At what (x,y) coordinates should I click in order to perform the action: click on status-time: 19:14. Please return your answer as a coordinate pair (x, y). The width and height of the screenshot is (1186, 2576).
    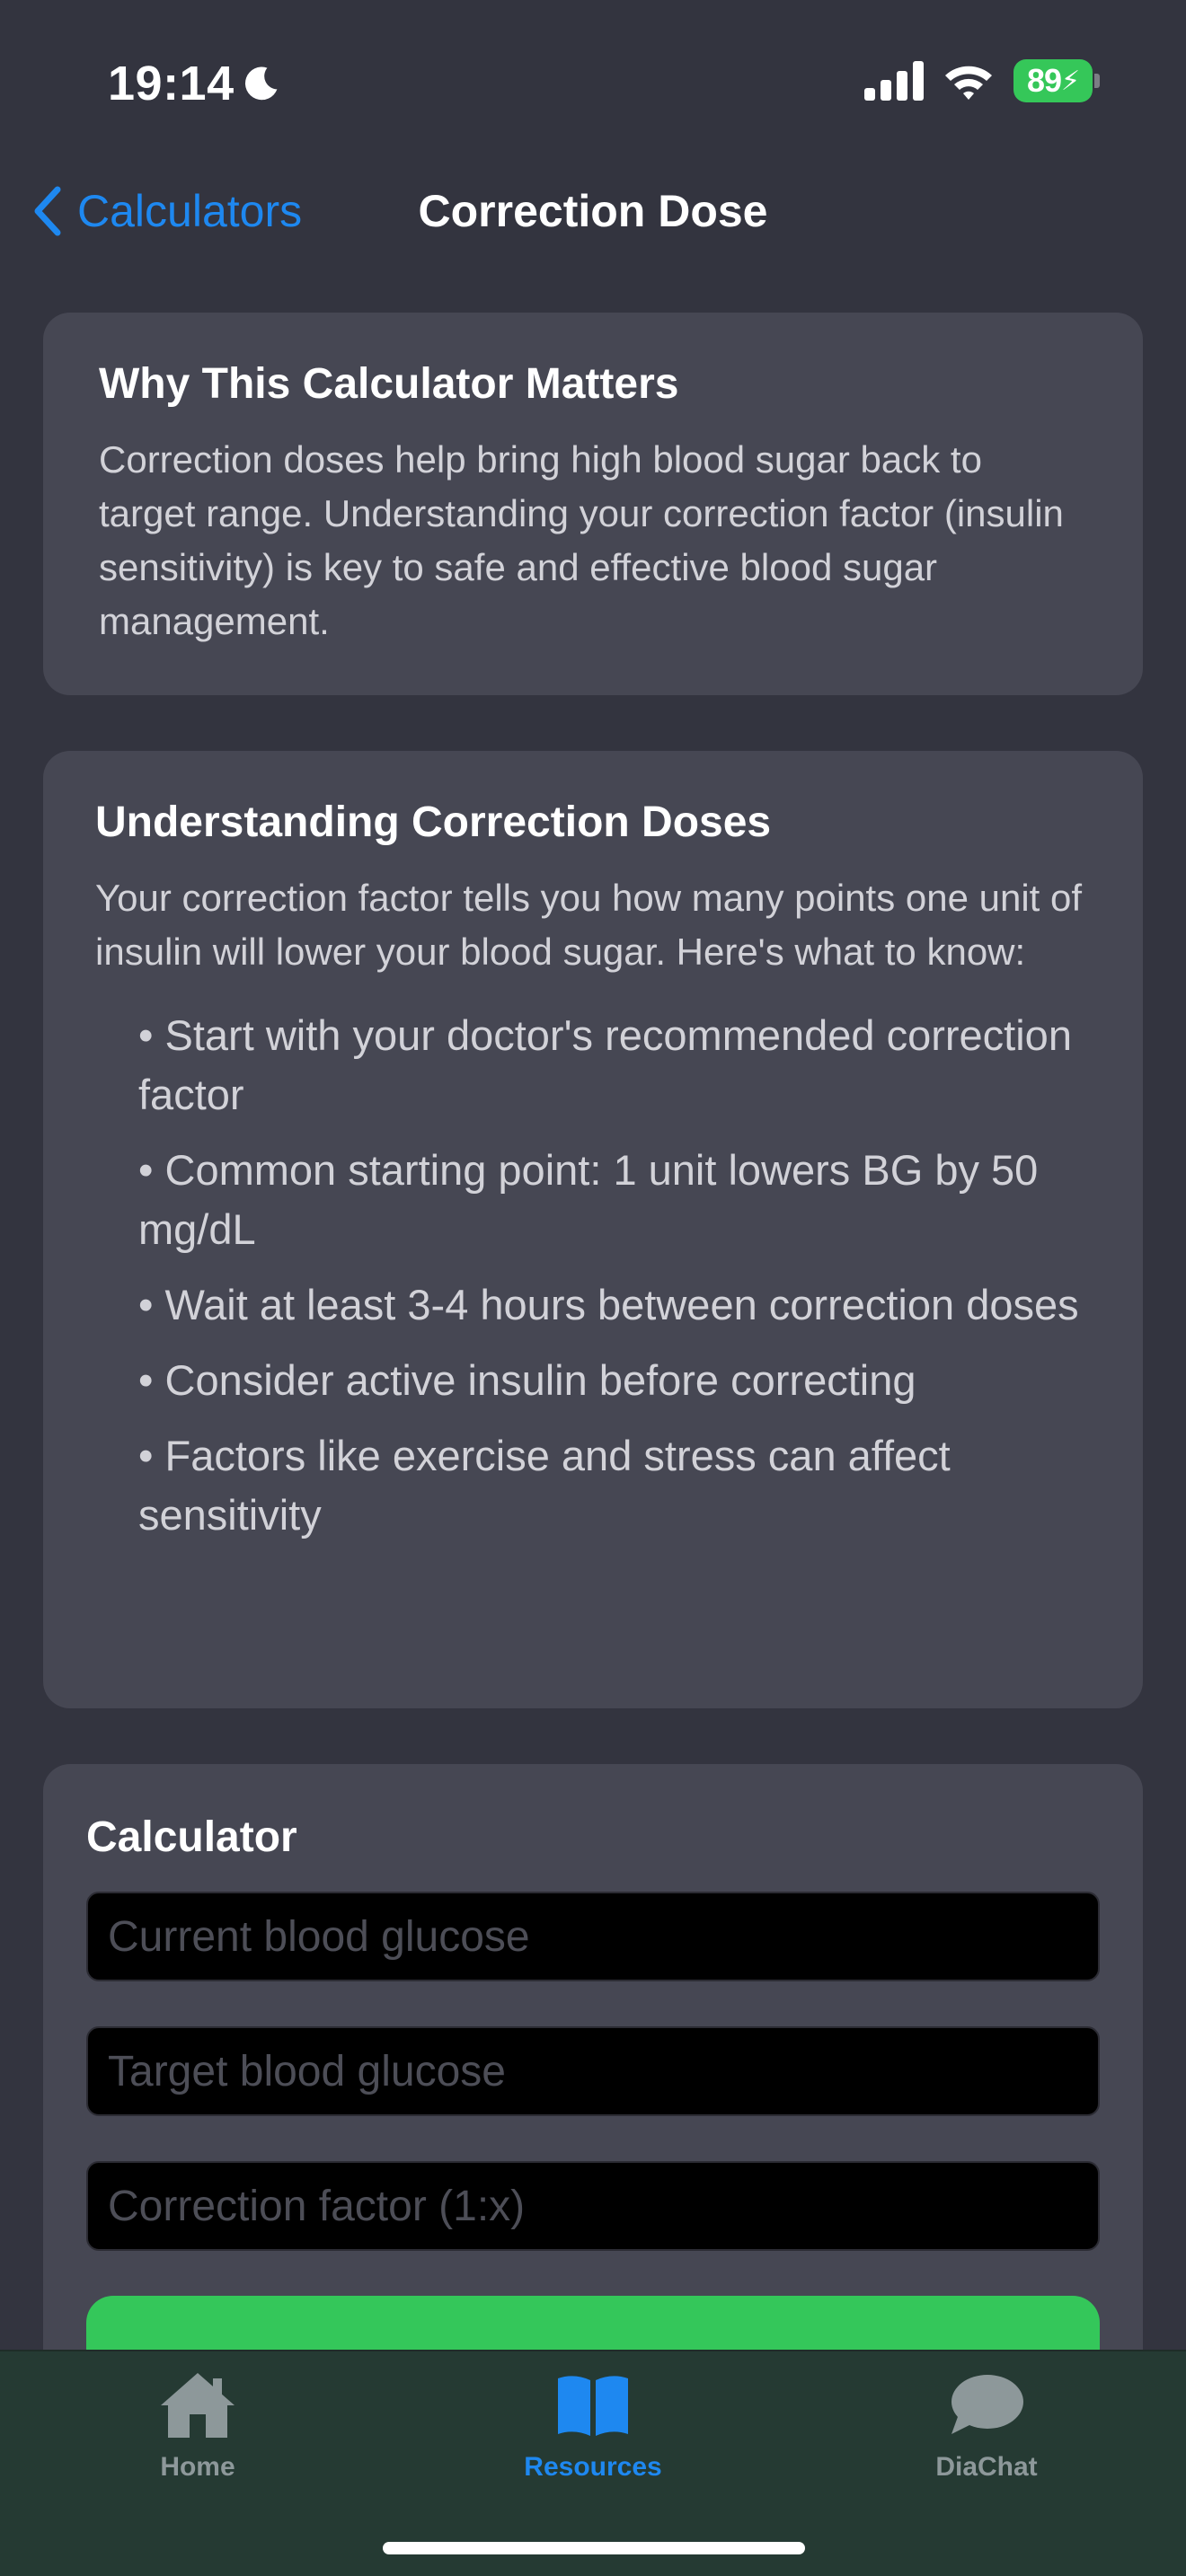
    Looking at the image, I should click on (194, 83).